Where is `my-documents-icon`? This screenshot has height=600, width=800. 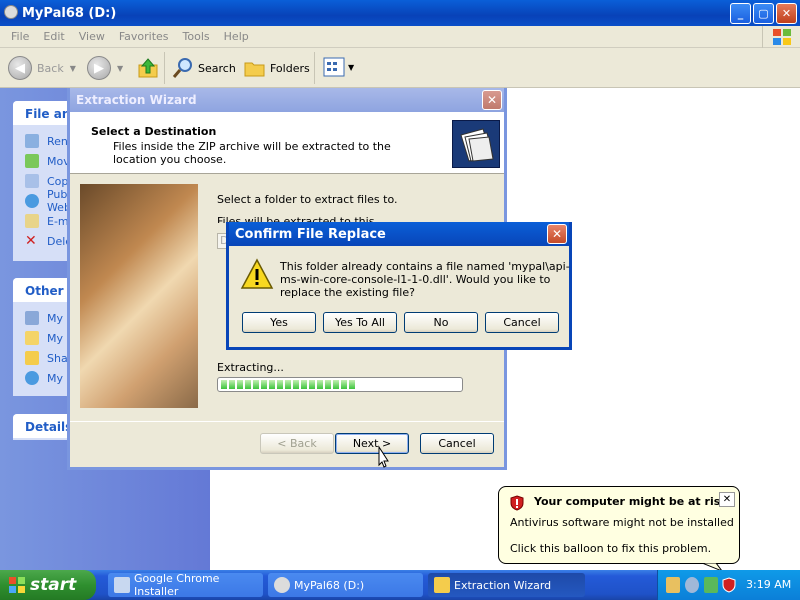 my-documents-icon is located at coordinates (32, 338).